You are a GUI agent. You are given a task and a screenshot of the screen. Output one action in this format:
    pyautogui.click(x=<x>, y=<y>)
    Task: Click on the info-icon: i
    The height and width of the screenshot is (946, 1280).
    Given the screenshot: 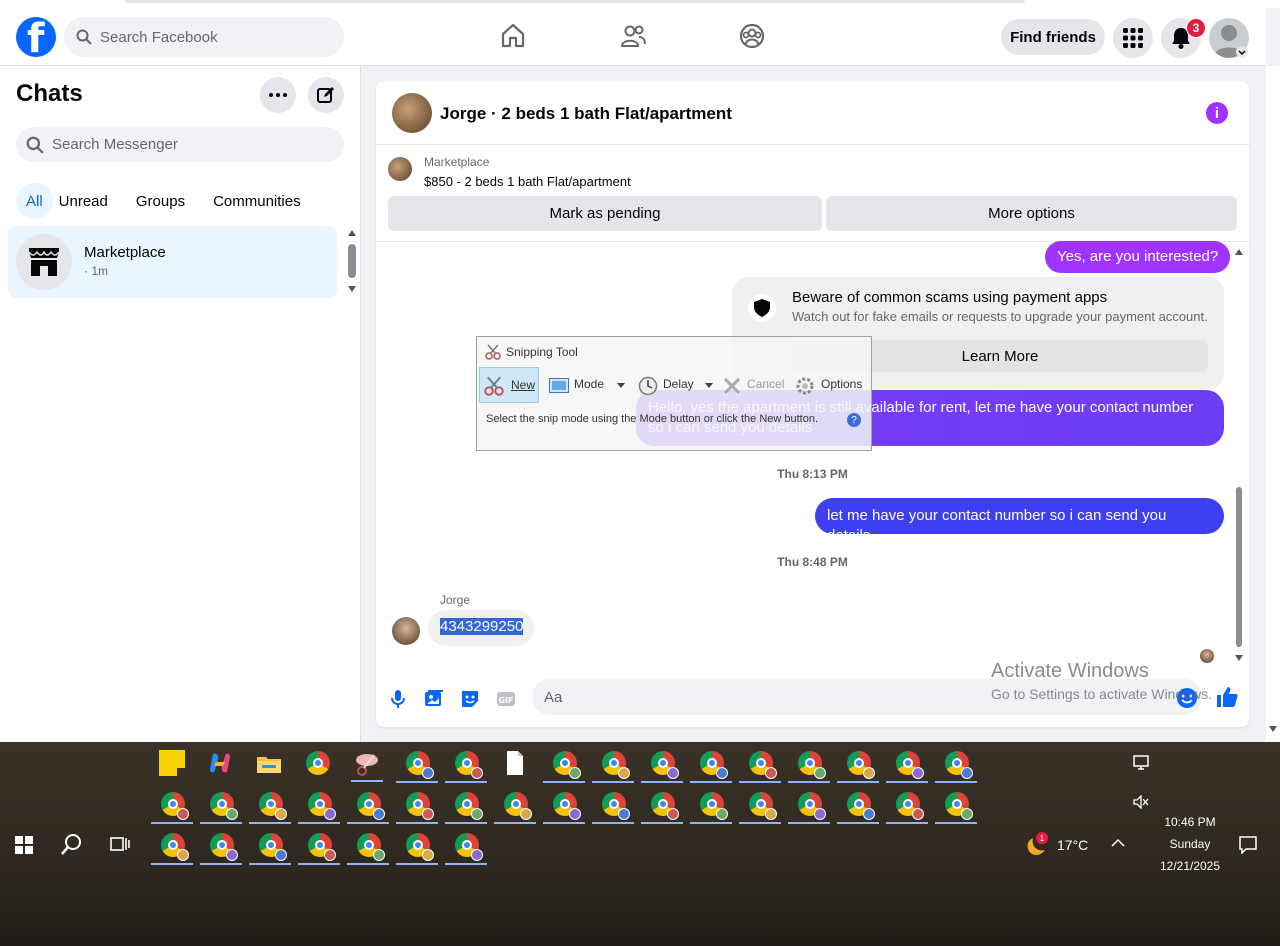 What is the action you would take?
    pyautogui.click(x=1217, y=113)
    